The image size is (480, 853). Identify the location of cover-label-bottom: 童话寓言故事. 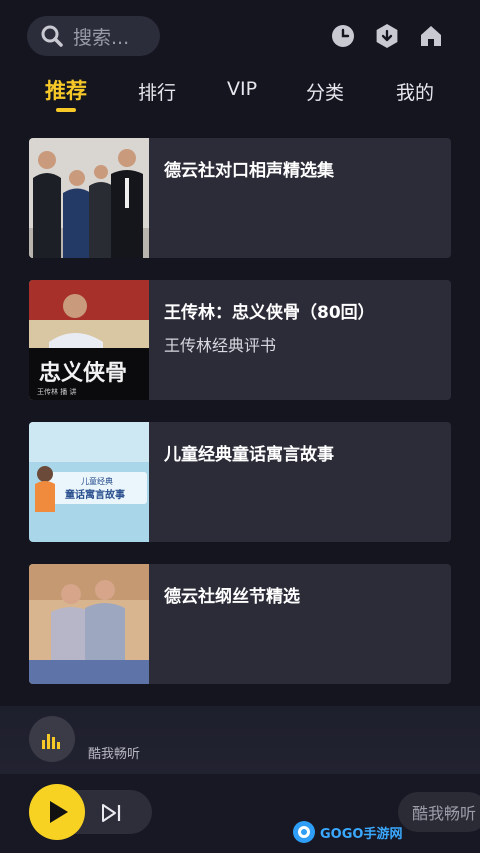
(95, 494).